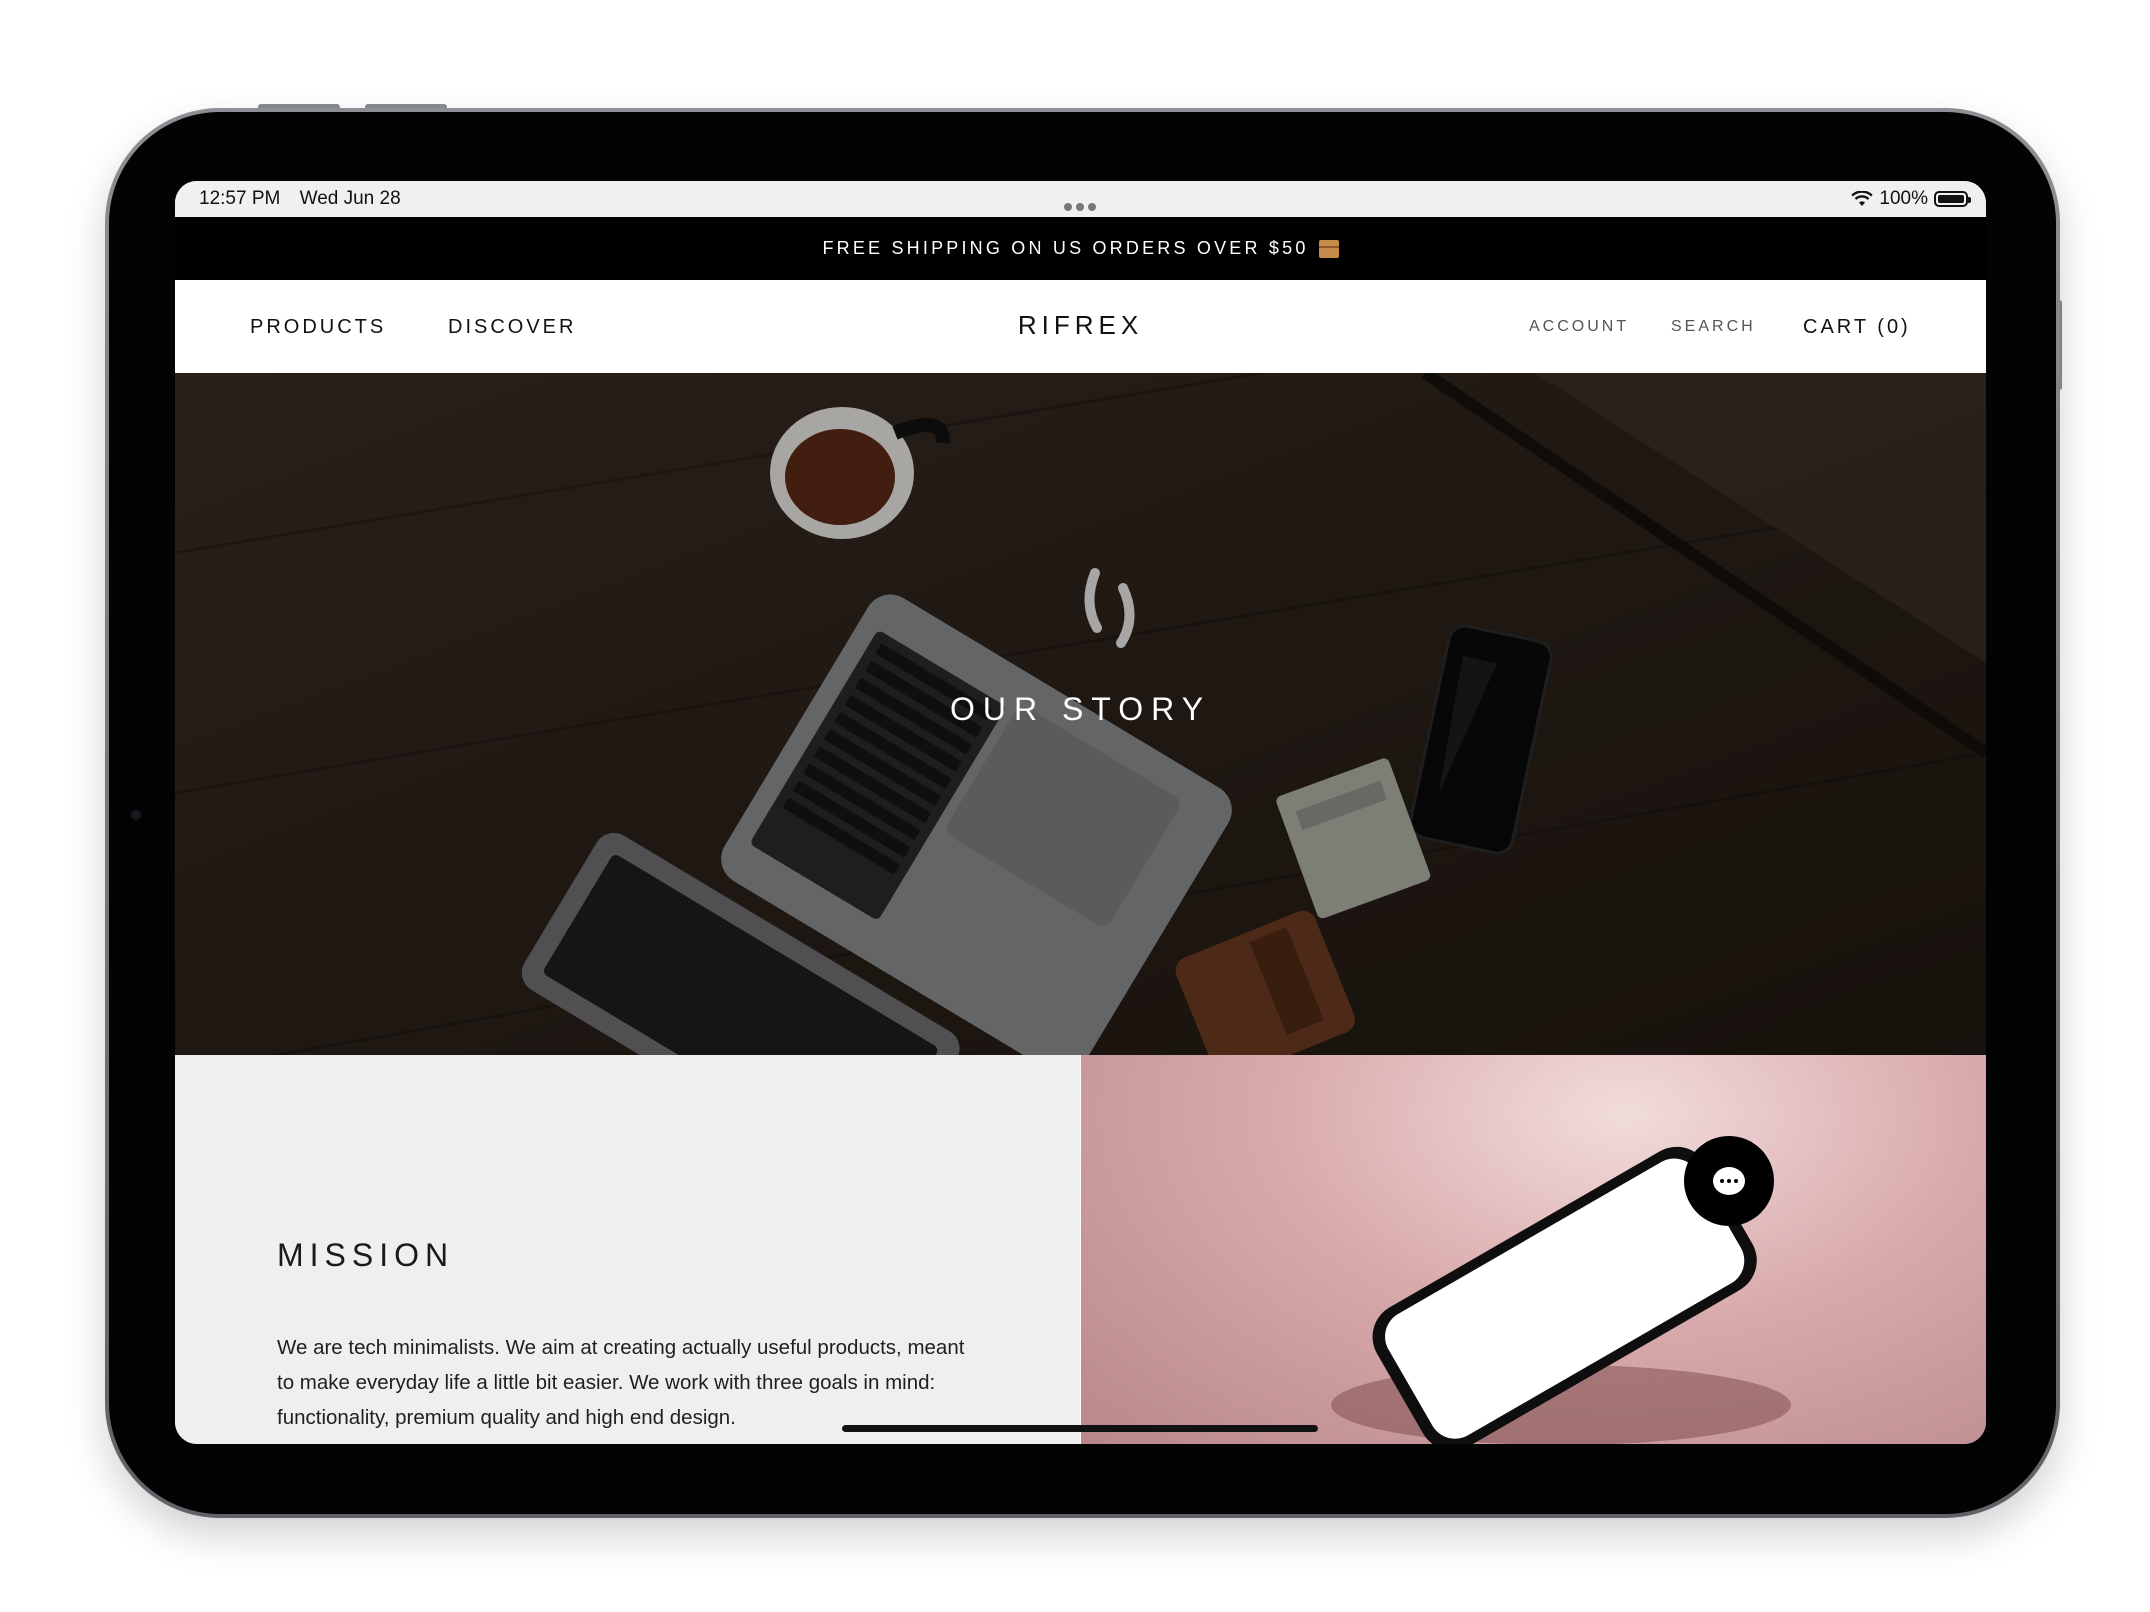  What do you see at coordinates (1857, 327) in the screenshot?
I see `cart-link: CART (0)` at bounding box center [1857, 327].